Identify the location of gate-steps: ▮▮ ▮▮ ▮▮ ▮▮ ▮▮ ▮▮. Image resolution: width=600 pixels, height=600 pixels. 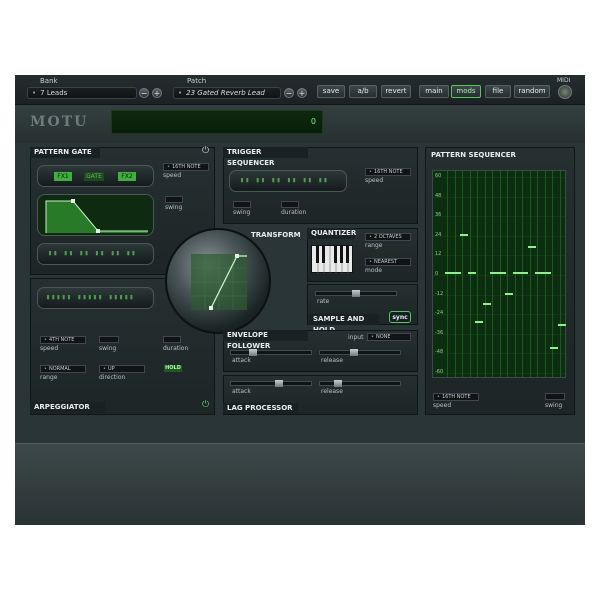
(92, 253).